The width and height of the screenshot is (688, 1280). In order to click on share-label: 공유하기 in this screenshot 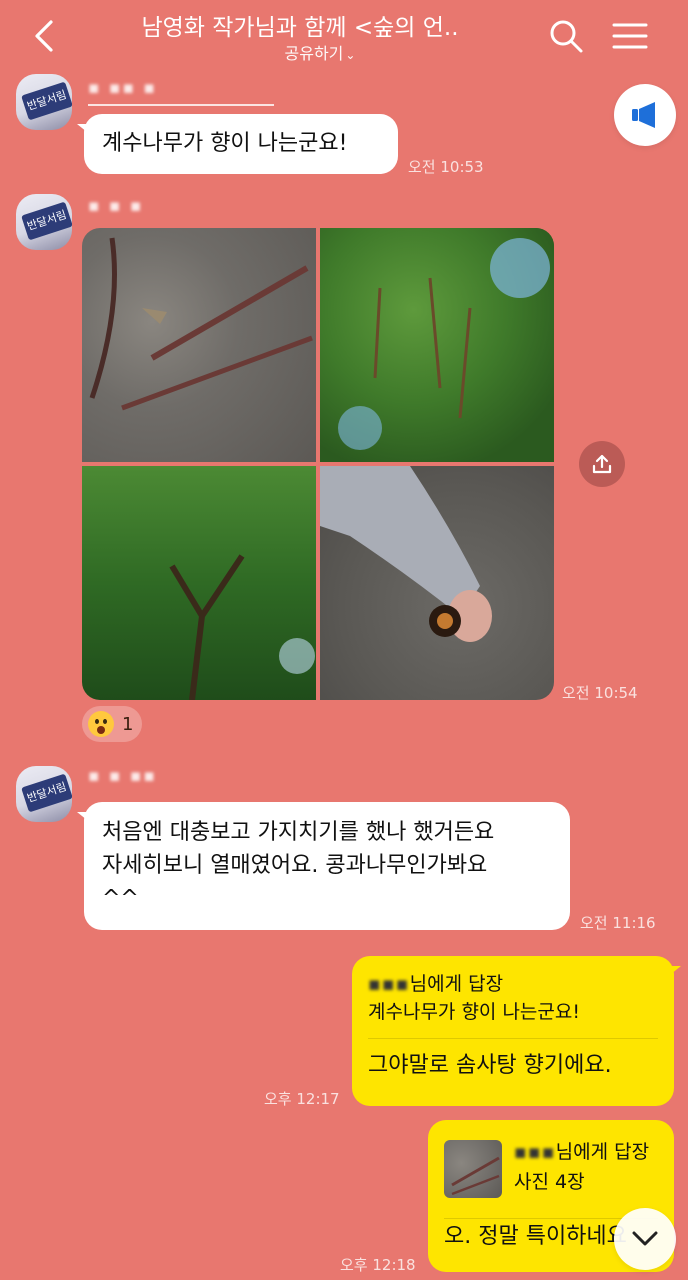, I will do `click(314, 53)`.